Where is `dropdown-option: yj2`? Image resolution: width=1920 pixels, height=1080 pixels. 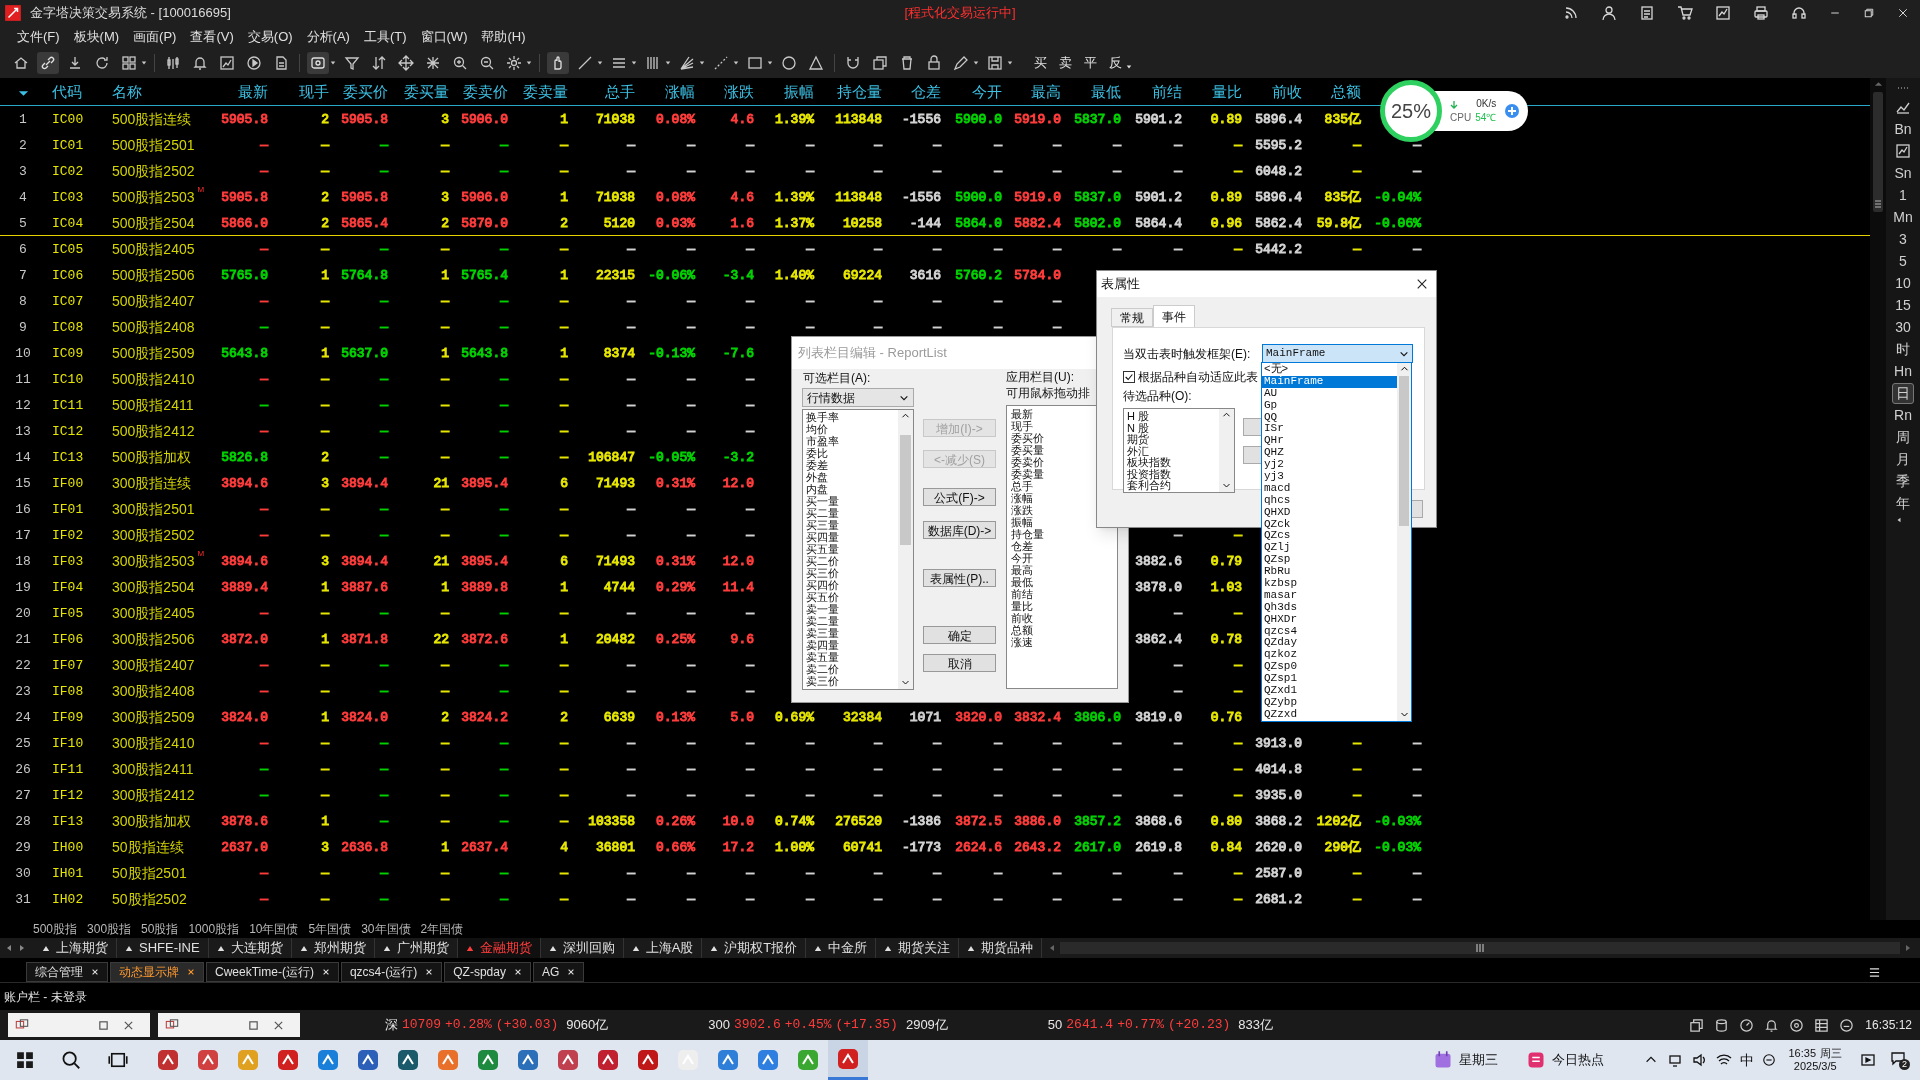 dropdown-option: yj2 is located at coordinates (1329, 465).